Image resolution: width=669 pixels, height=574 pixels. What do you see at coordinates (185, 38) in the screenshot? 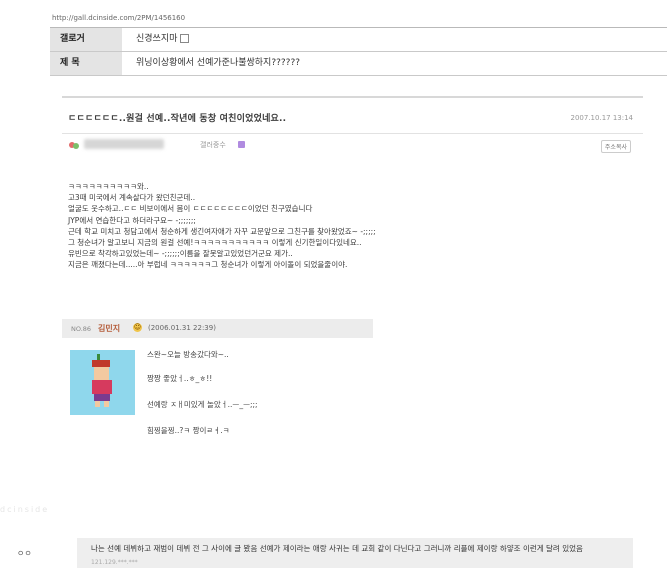
I see `checkbox-icon` at bounding box center [185, 38].